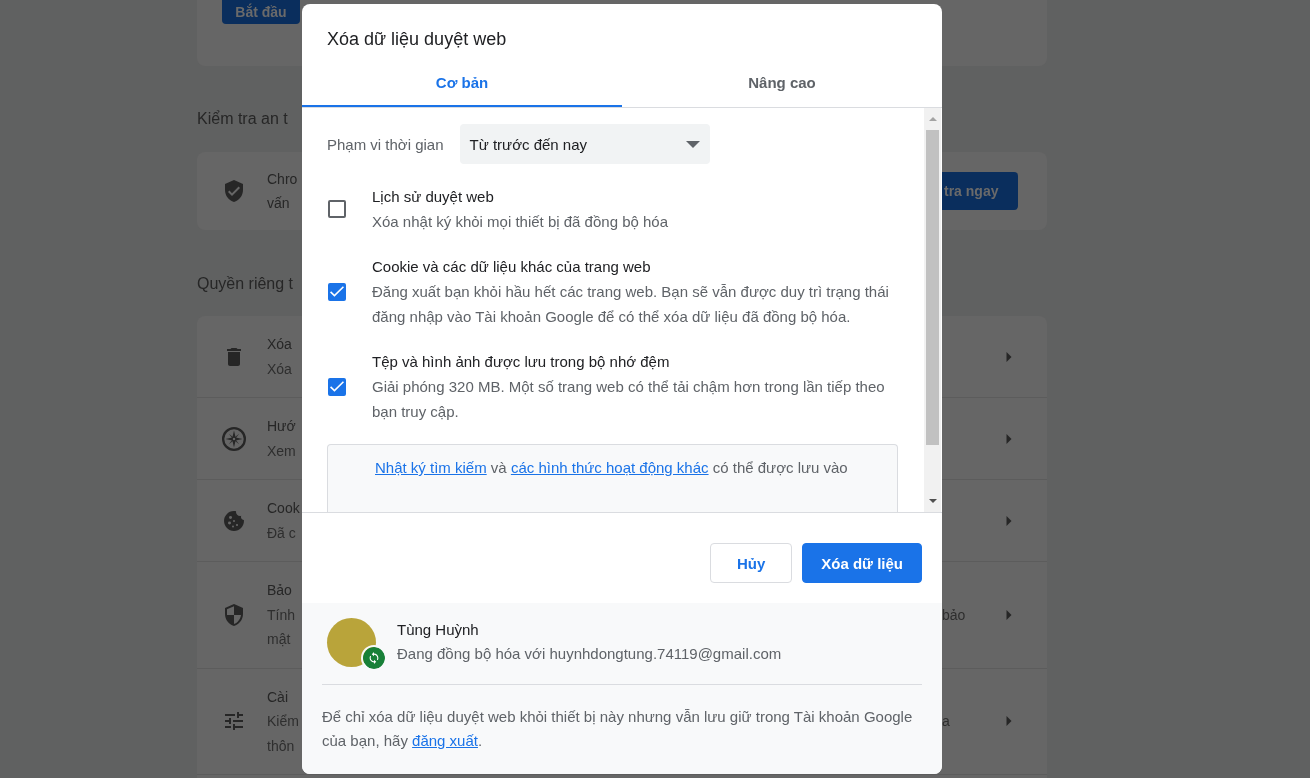 The width and height of the screenshot is (1310, 778). I want to click on start-button: Bắt đầu, so click(261, 12).